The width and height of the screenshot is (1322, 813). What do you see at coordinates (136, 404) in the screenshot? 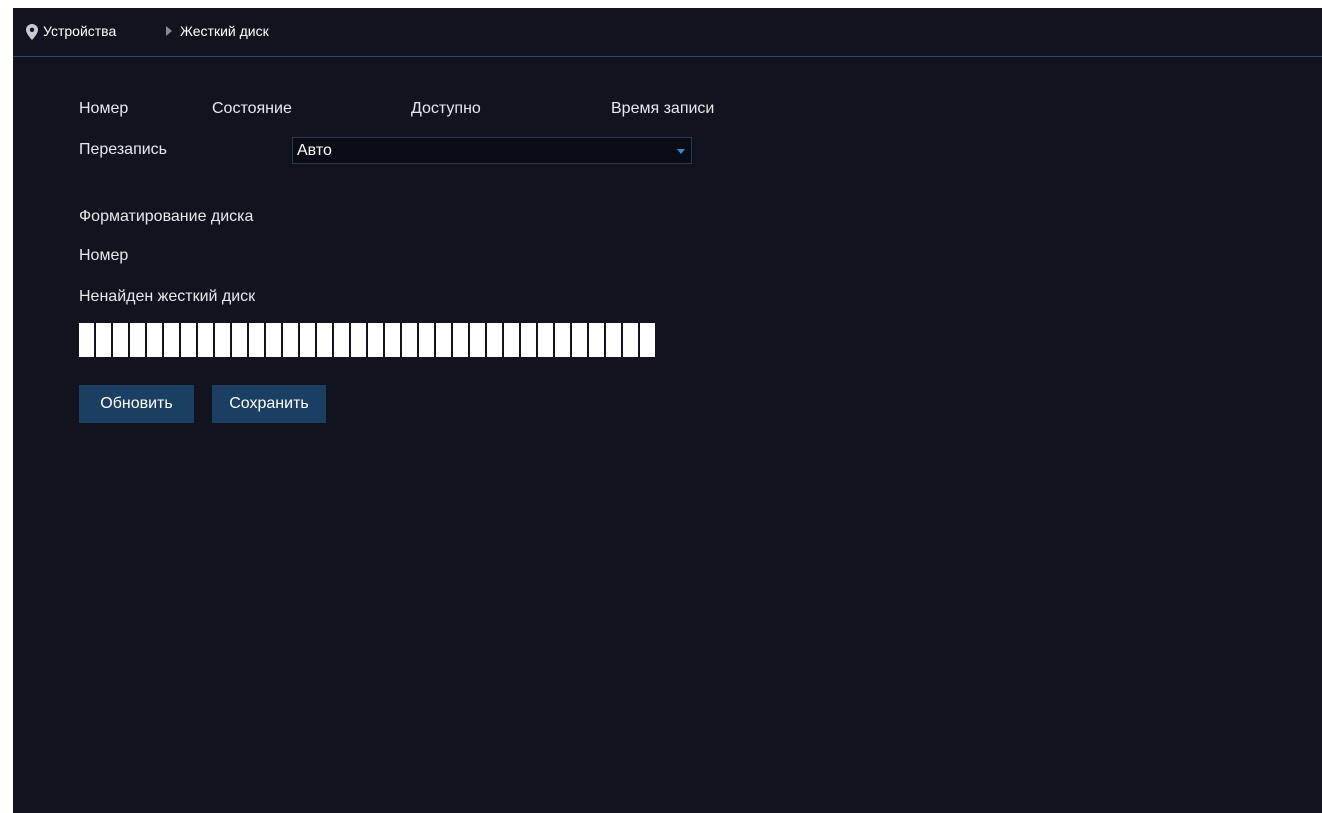
I see `refresh-button: Обновить` at bounding box center [136, 404].